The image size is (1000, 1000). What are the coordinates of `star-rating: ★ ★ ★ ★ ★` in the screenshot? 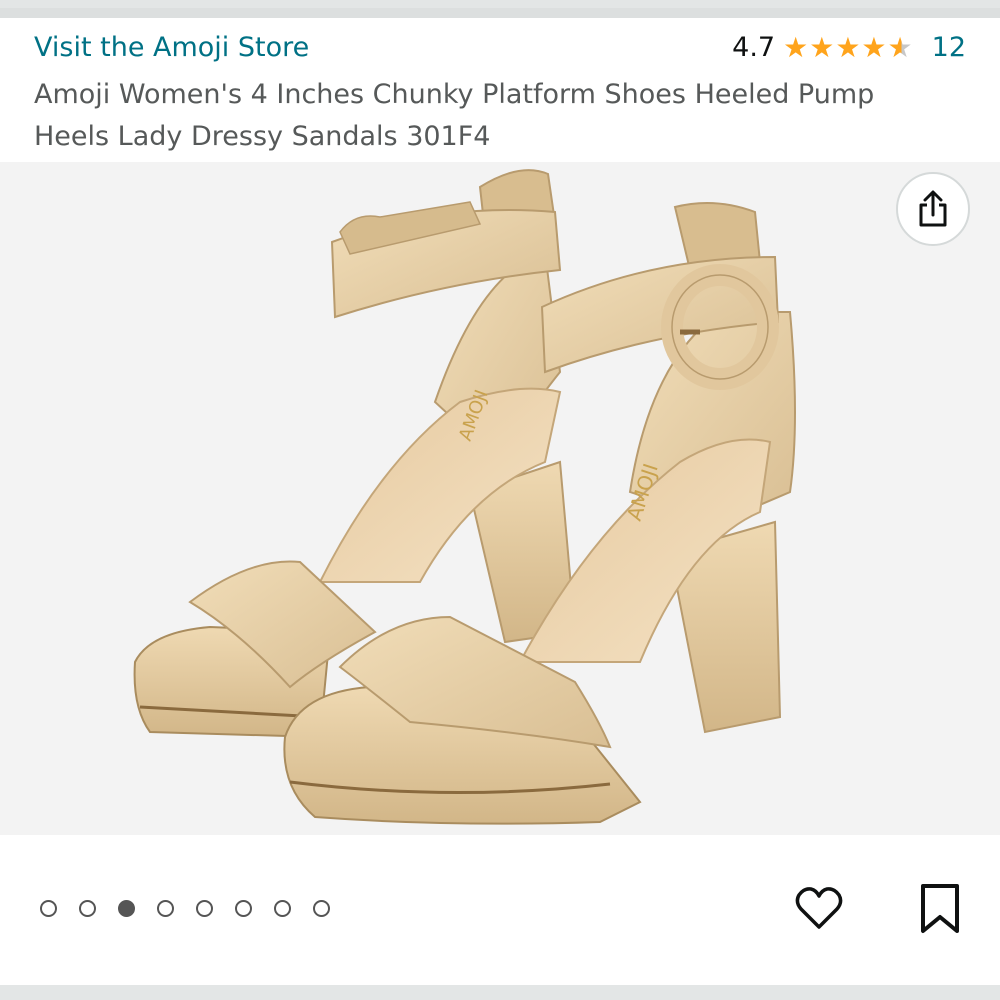 It's located at (848, 47).